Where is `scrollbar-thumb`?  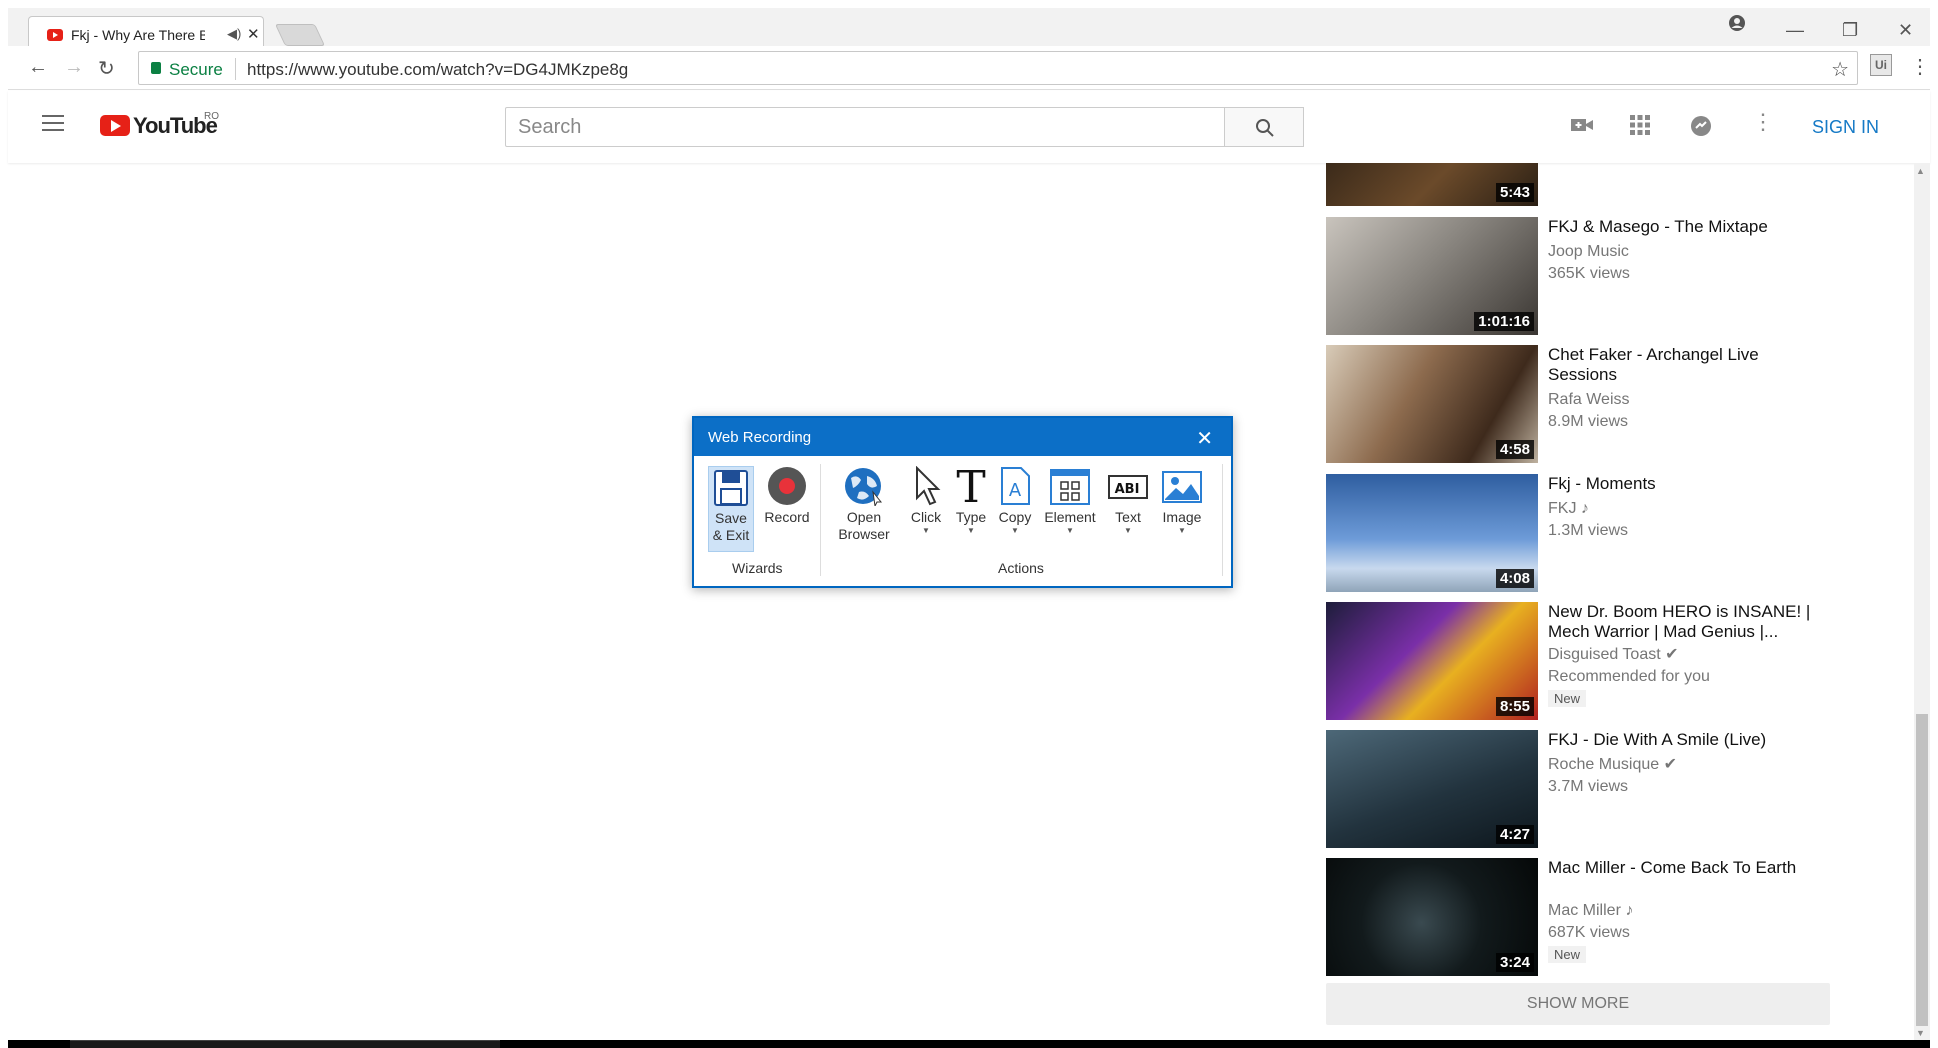
scrollbar-thumb is located at coordinates (1922, 870).